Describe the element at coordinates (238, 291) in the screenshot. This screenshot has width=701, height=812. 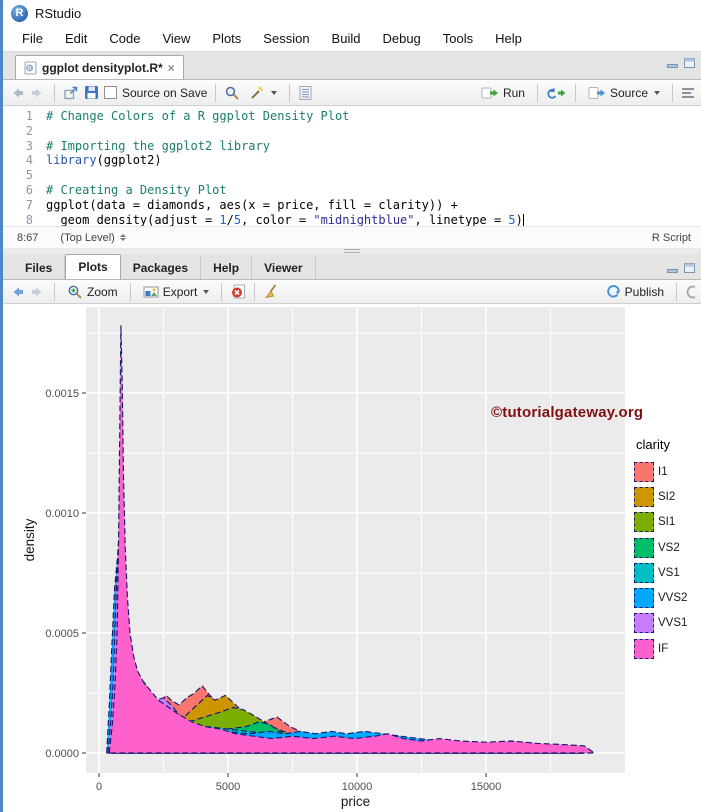
I see `remove-plot-icon` at that location.